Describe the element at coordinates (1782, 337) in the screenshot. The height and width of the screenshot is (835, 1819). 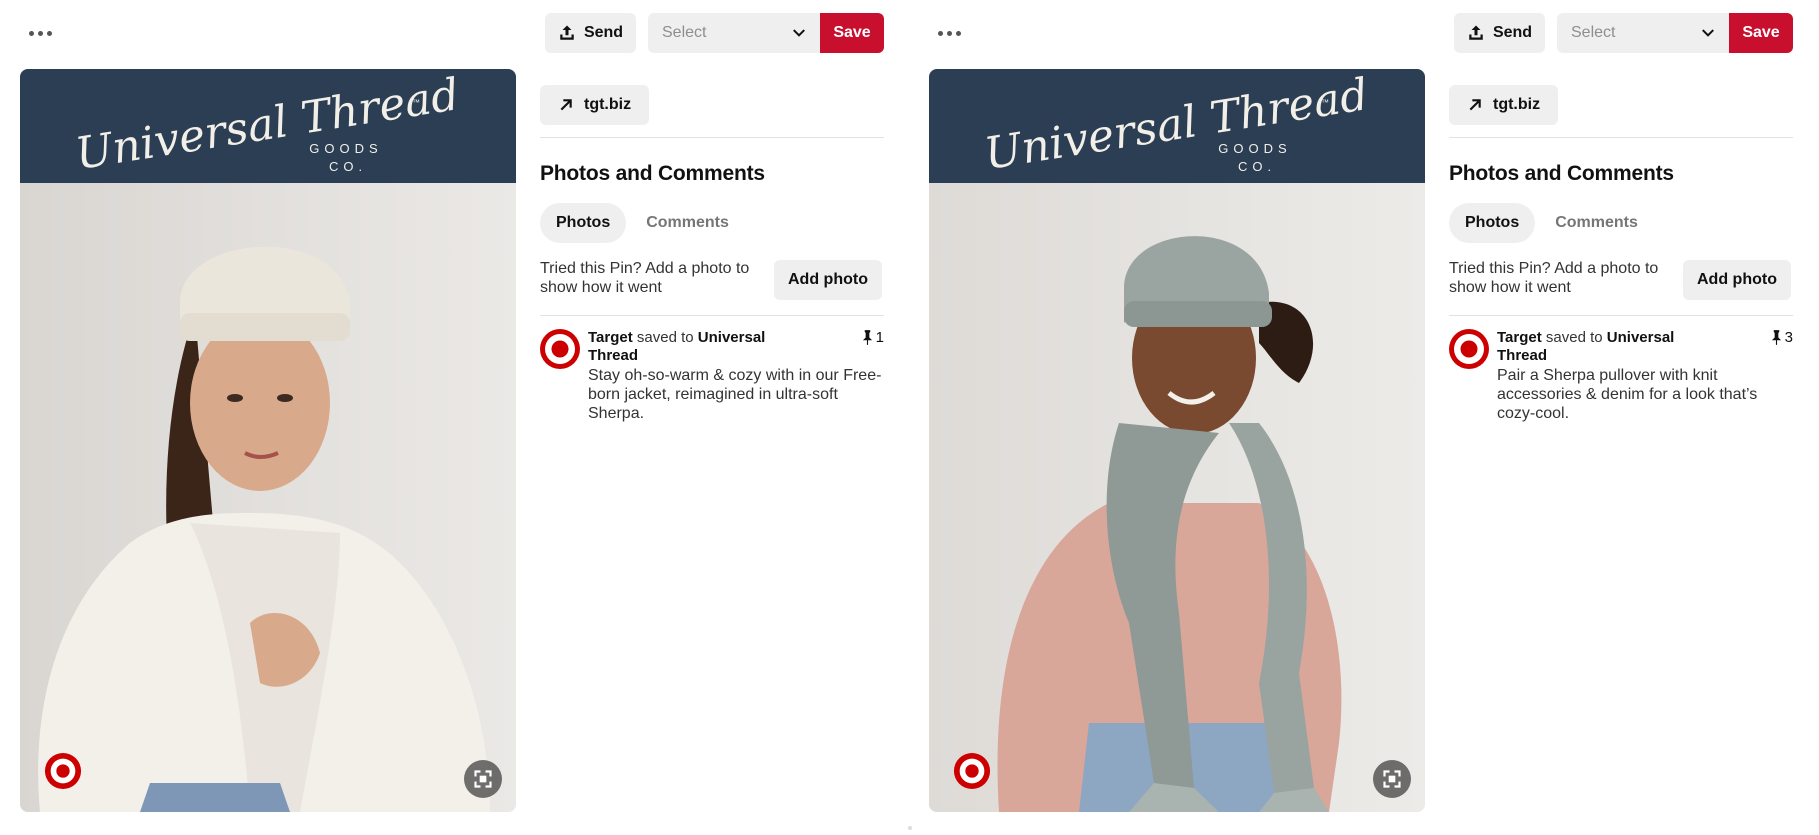
I see `save-count: 3` at that location.